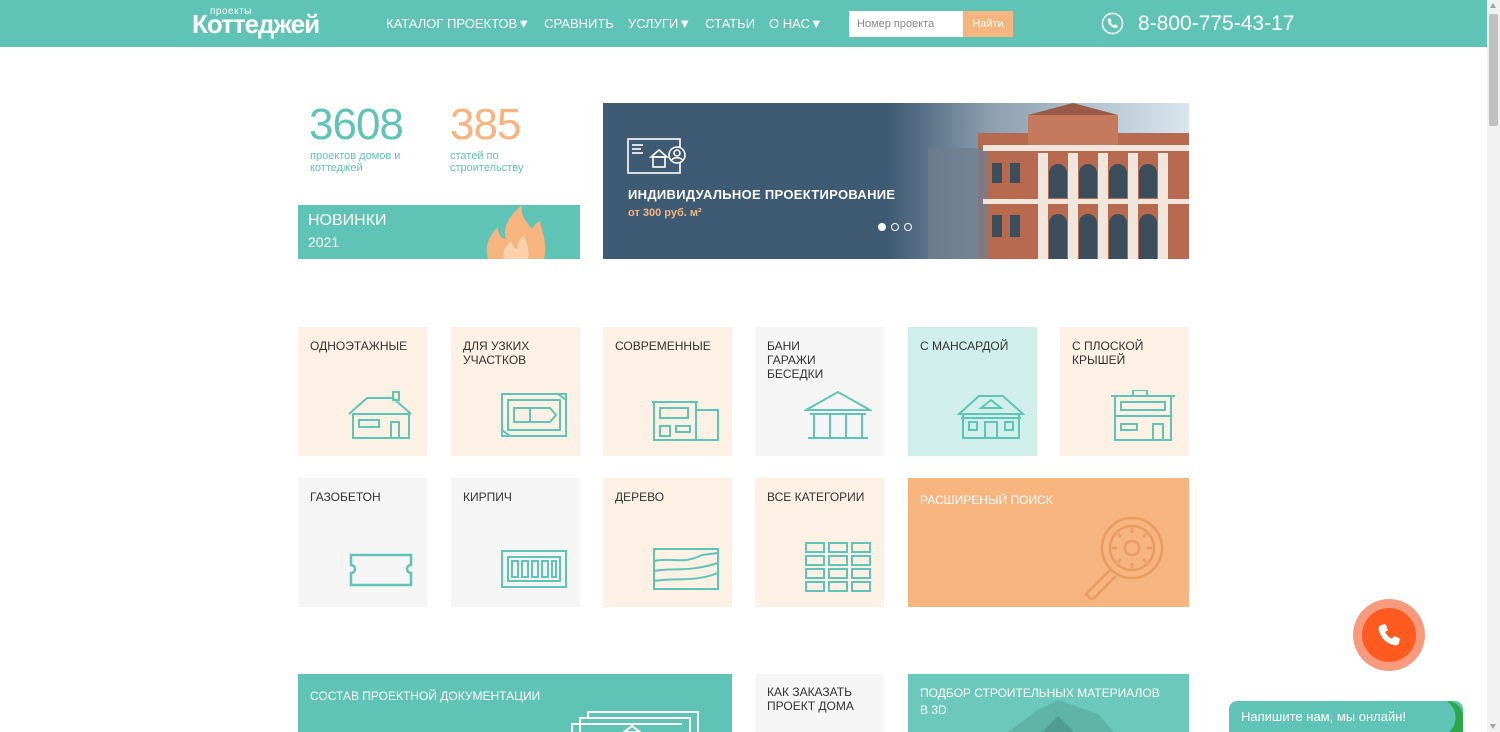  I want to click on category-label: ДЕРЕВО, so click(640, 497).